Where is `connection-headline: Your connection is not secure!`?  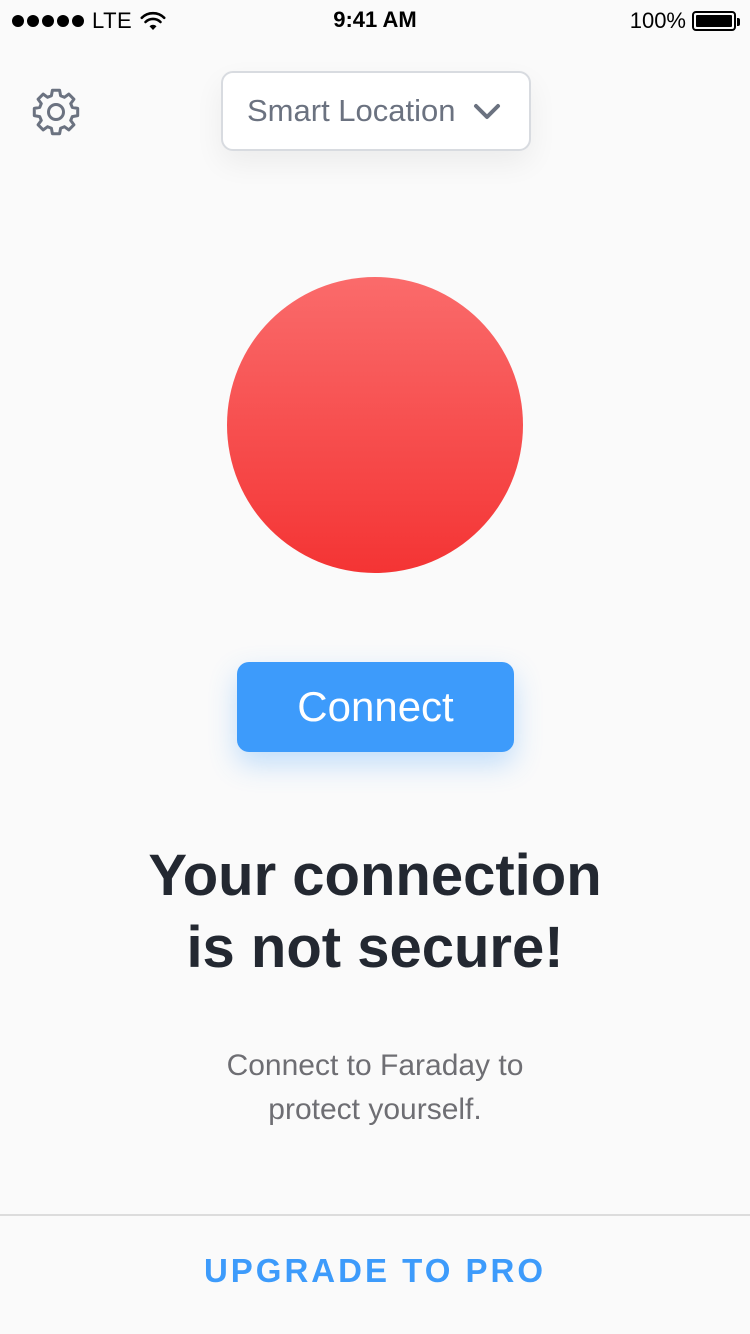
connection-headline: Your connection is not secure! is located at coordinates (375, 912).